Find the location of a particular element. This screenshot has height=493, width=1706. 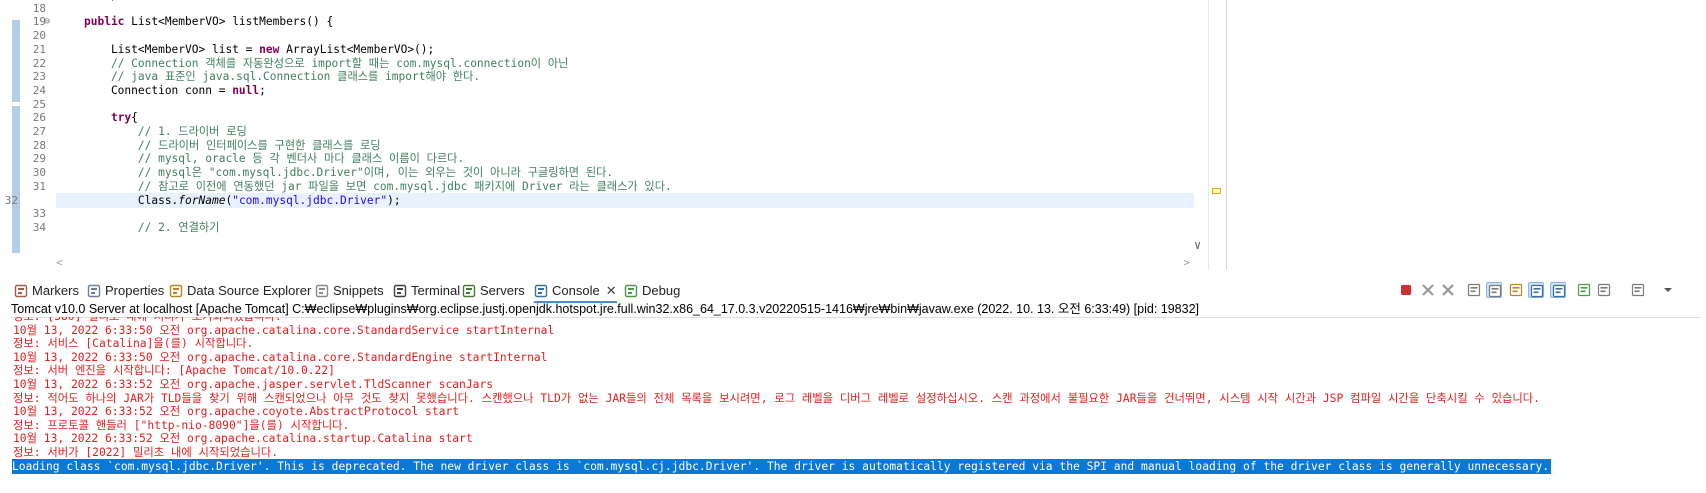

code-token: try is located at coordinates (121, 118).